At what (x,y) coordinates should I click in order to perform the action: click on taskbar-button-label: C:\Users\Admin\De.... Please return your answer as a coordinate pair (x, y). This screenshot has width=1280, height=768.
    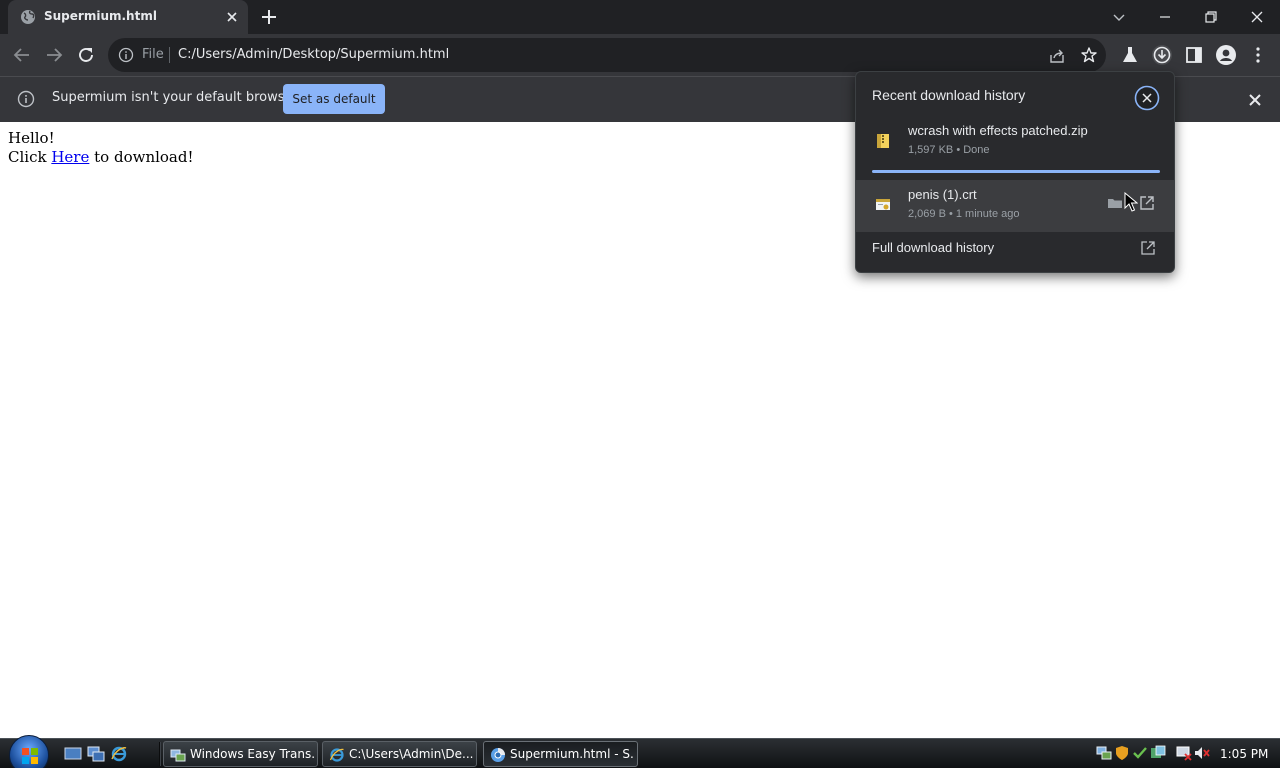
    Looking at the image, I should click on (411, 754).